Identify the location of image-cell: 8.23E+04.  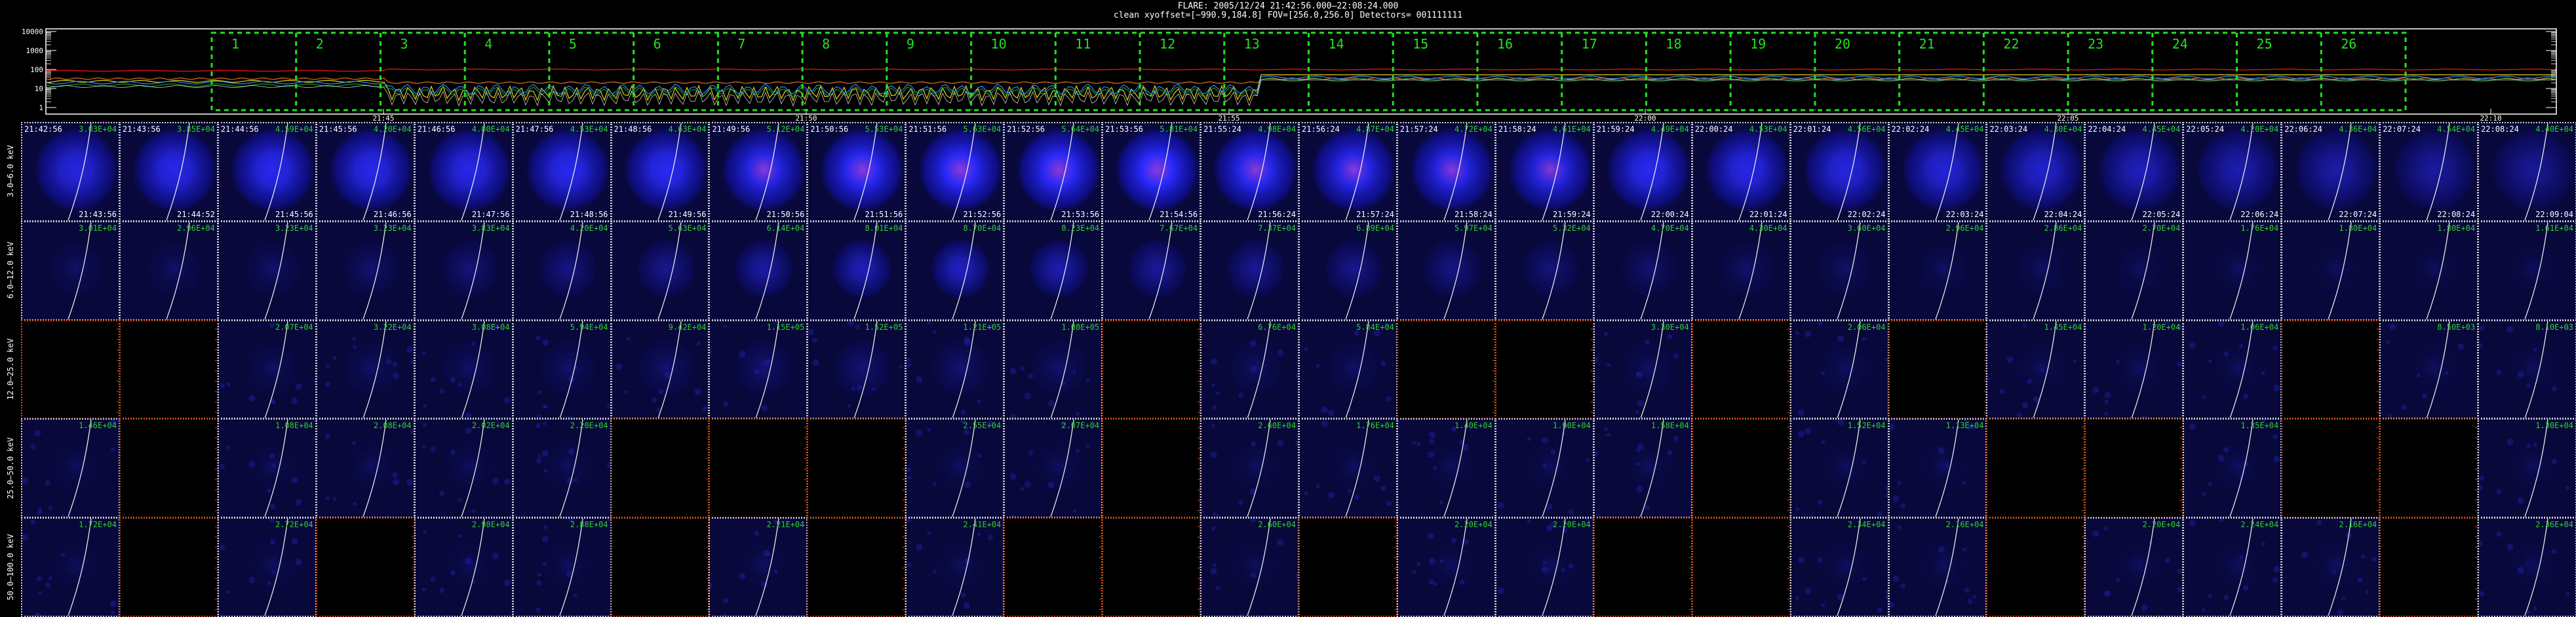
(1053, 270).